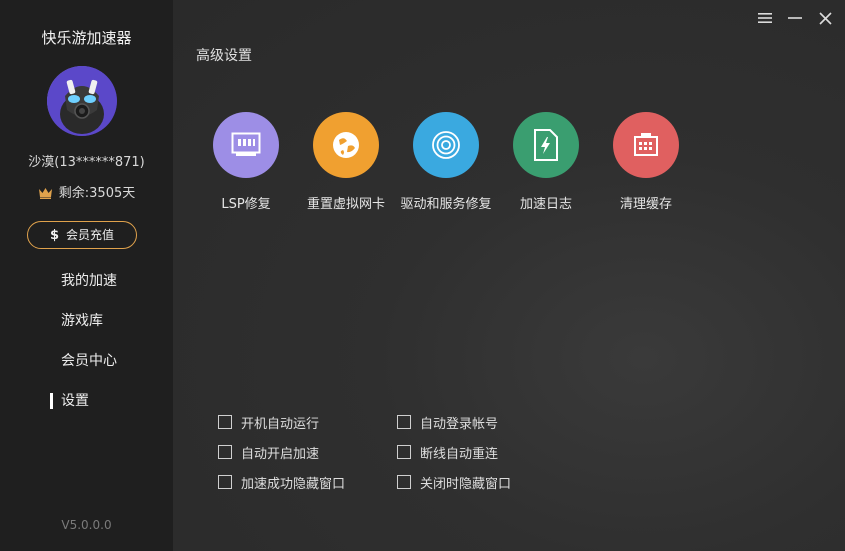  I want to click on tool-clear-cache: 清理缓存, so click(646, 162).